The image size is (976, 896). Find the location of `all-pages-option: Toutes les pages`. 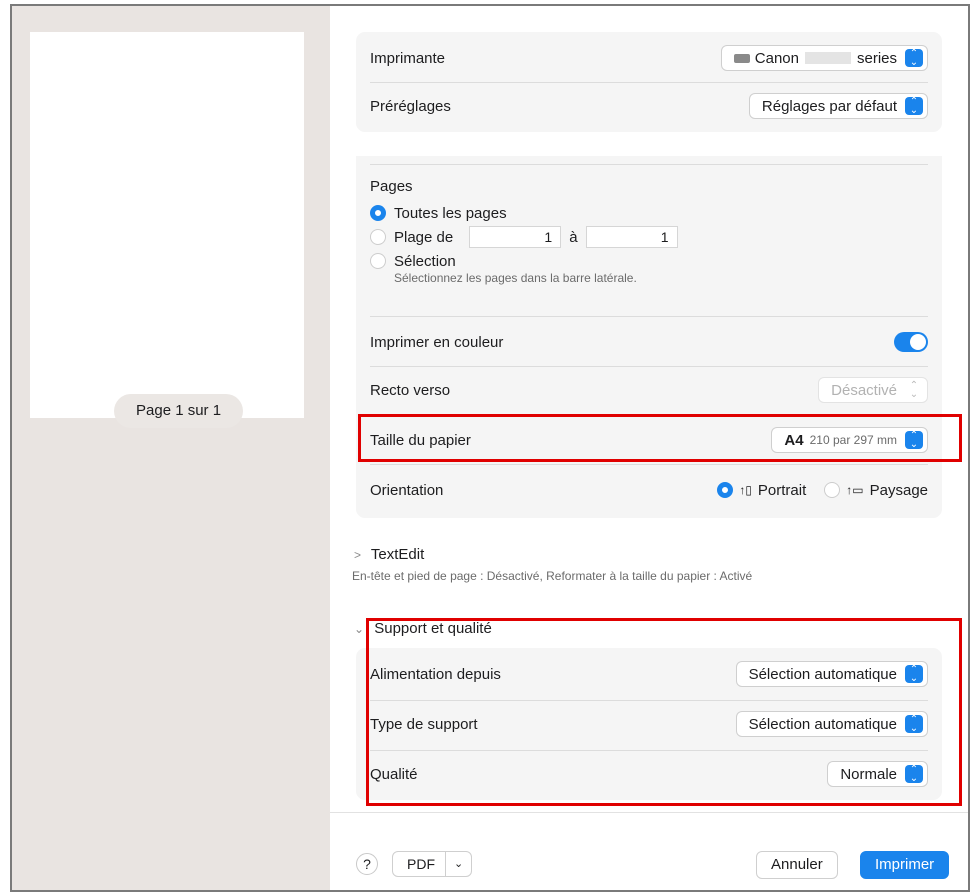

all-pages-option: Toutes les pages is located at coordinates (524, 213).